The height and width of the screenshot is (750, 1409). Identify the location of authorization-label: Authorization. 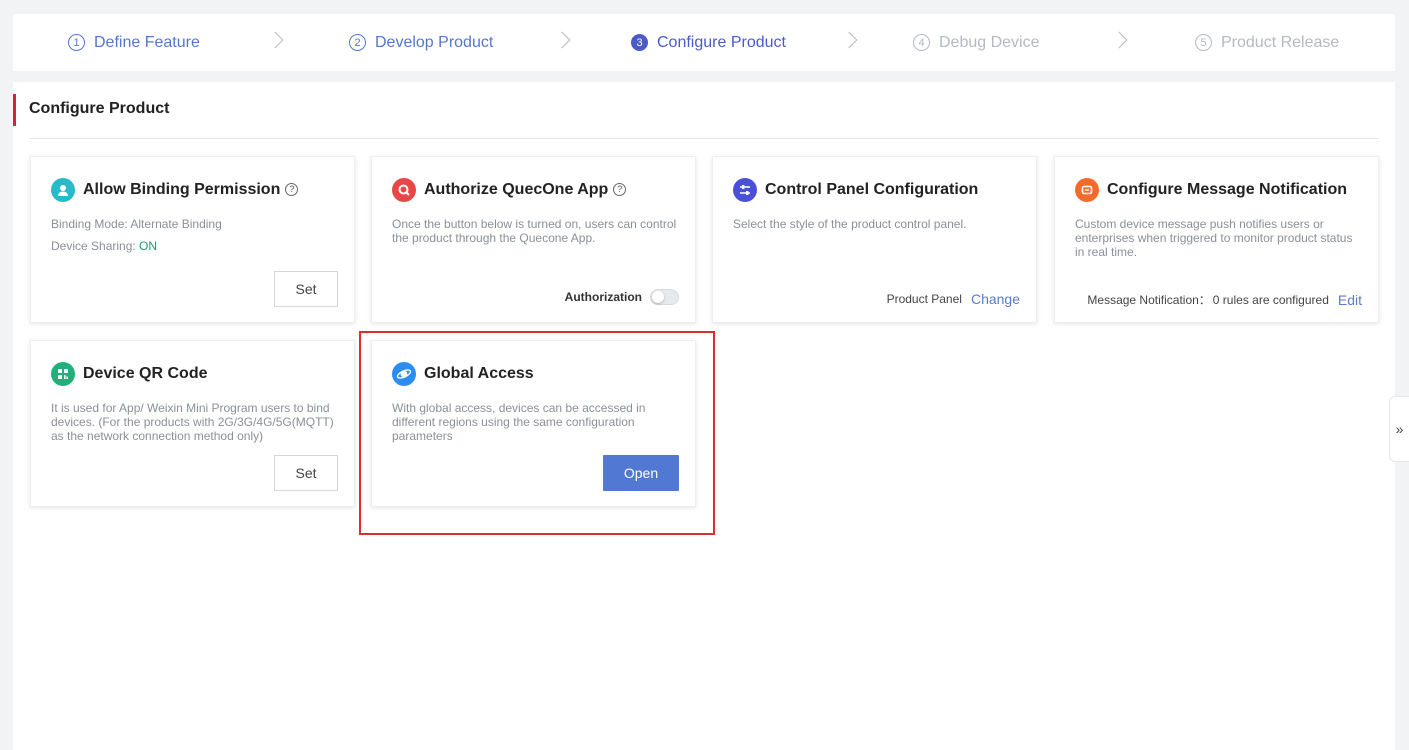
(603, 297).